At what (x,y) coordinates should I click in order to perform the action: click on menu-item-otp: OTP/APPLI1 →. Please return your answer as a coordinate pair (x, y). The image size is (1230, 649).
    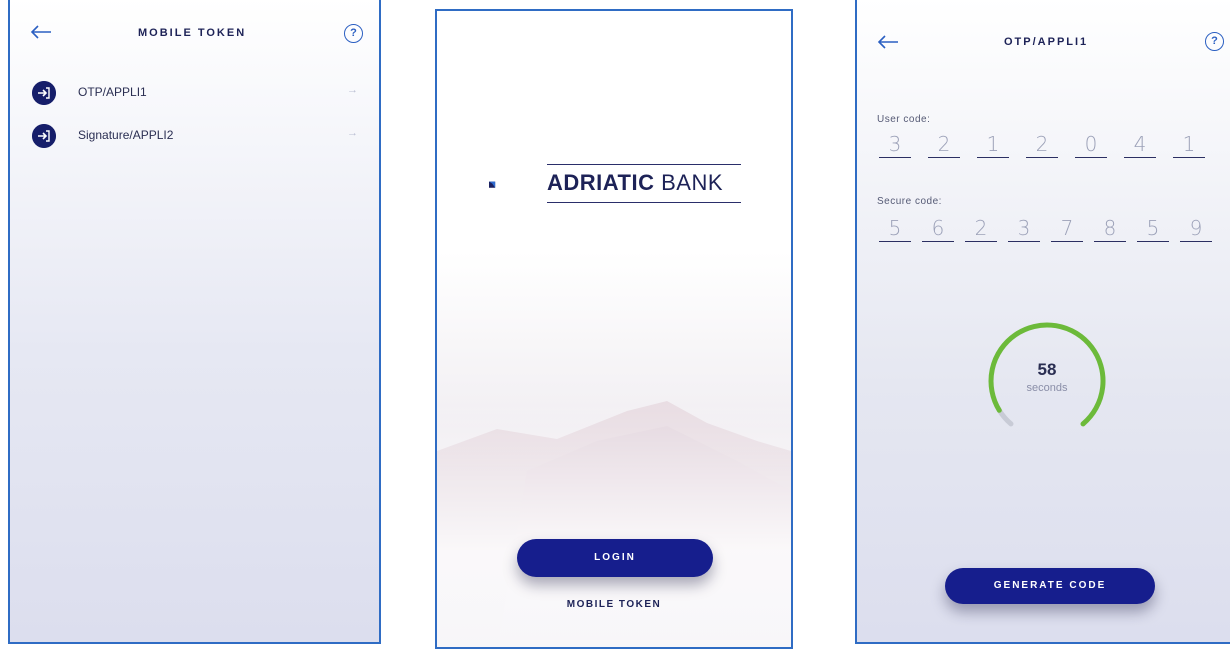
    Looking at the image, I should click on (202, 94).